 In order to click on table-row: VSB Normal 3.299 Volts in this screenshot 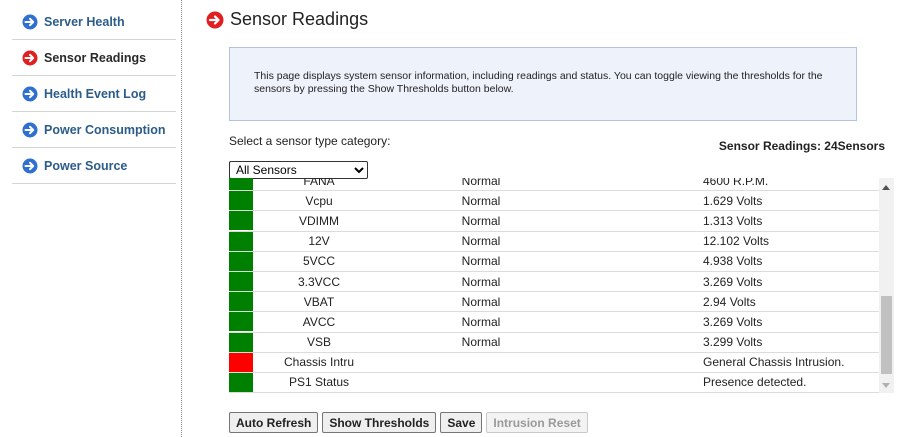, I will do `click(554, 342)`.